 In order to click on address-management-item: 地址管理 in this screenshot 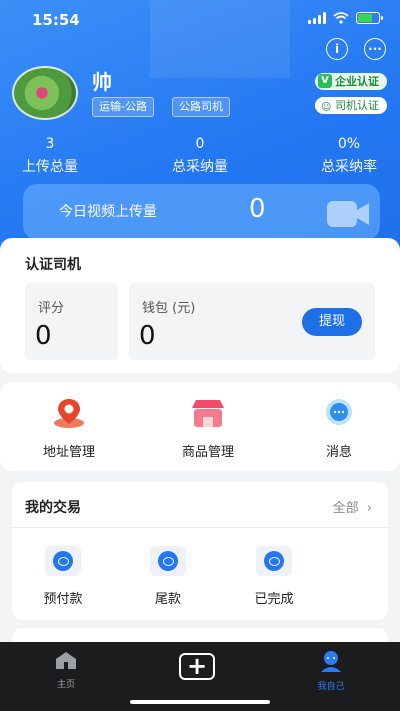, I will do `click(69, 428)`.